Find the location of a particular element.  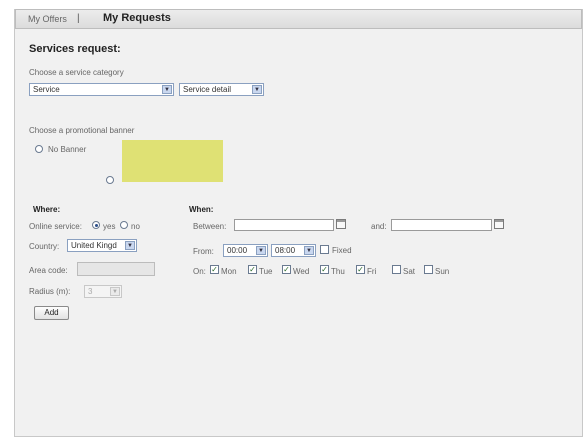

online-no-label: no is located at coordinates (135, 226).